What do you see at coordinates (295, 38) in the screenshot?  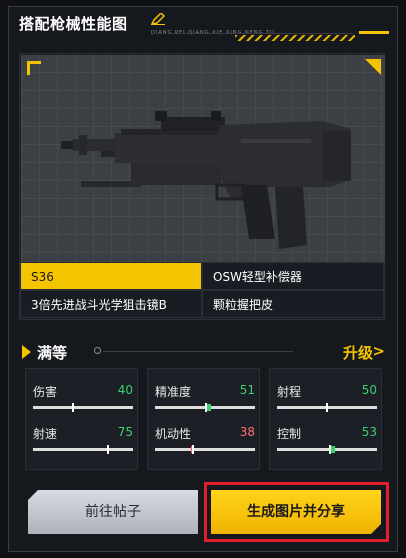 I see `header-stripes` at bounding box center [295, 38].